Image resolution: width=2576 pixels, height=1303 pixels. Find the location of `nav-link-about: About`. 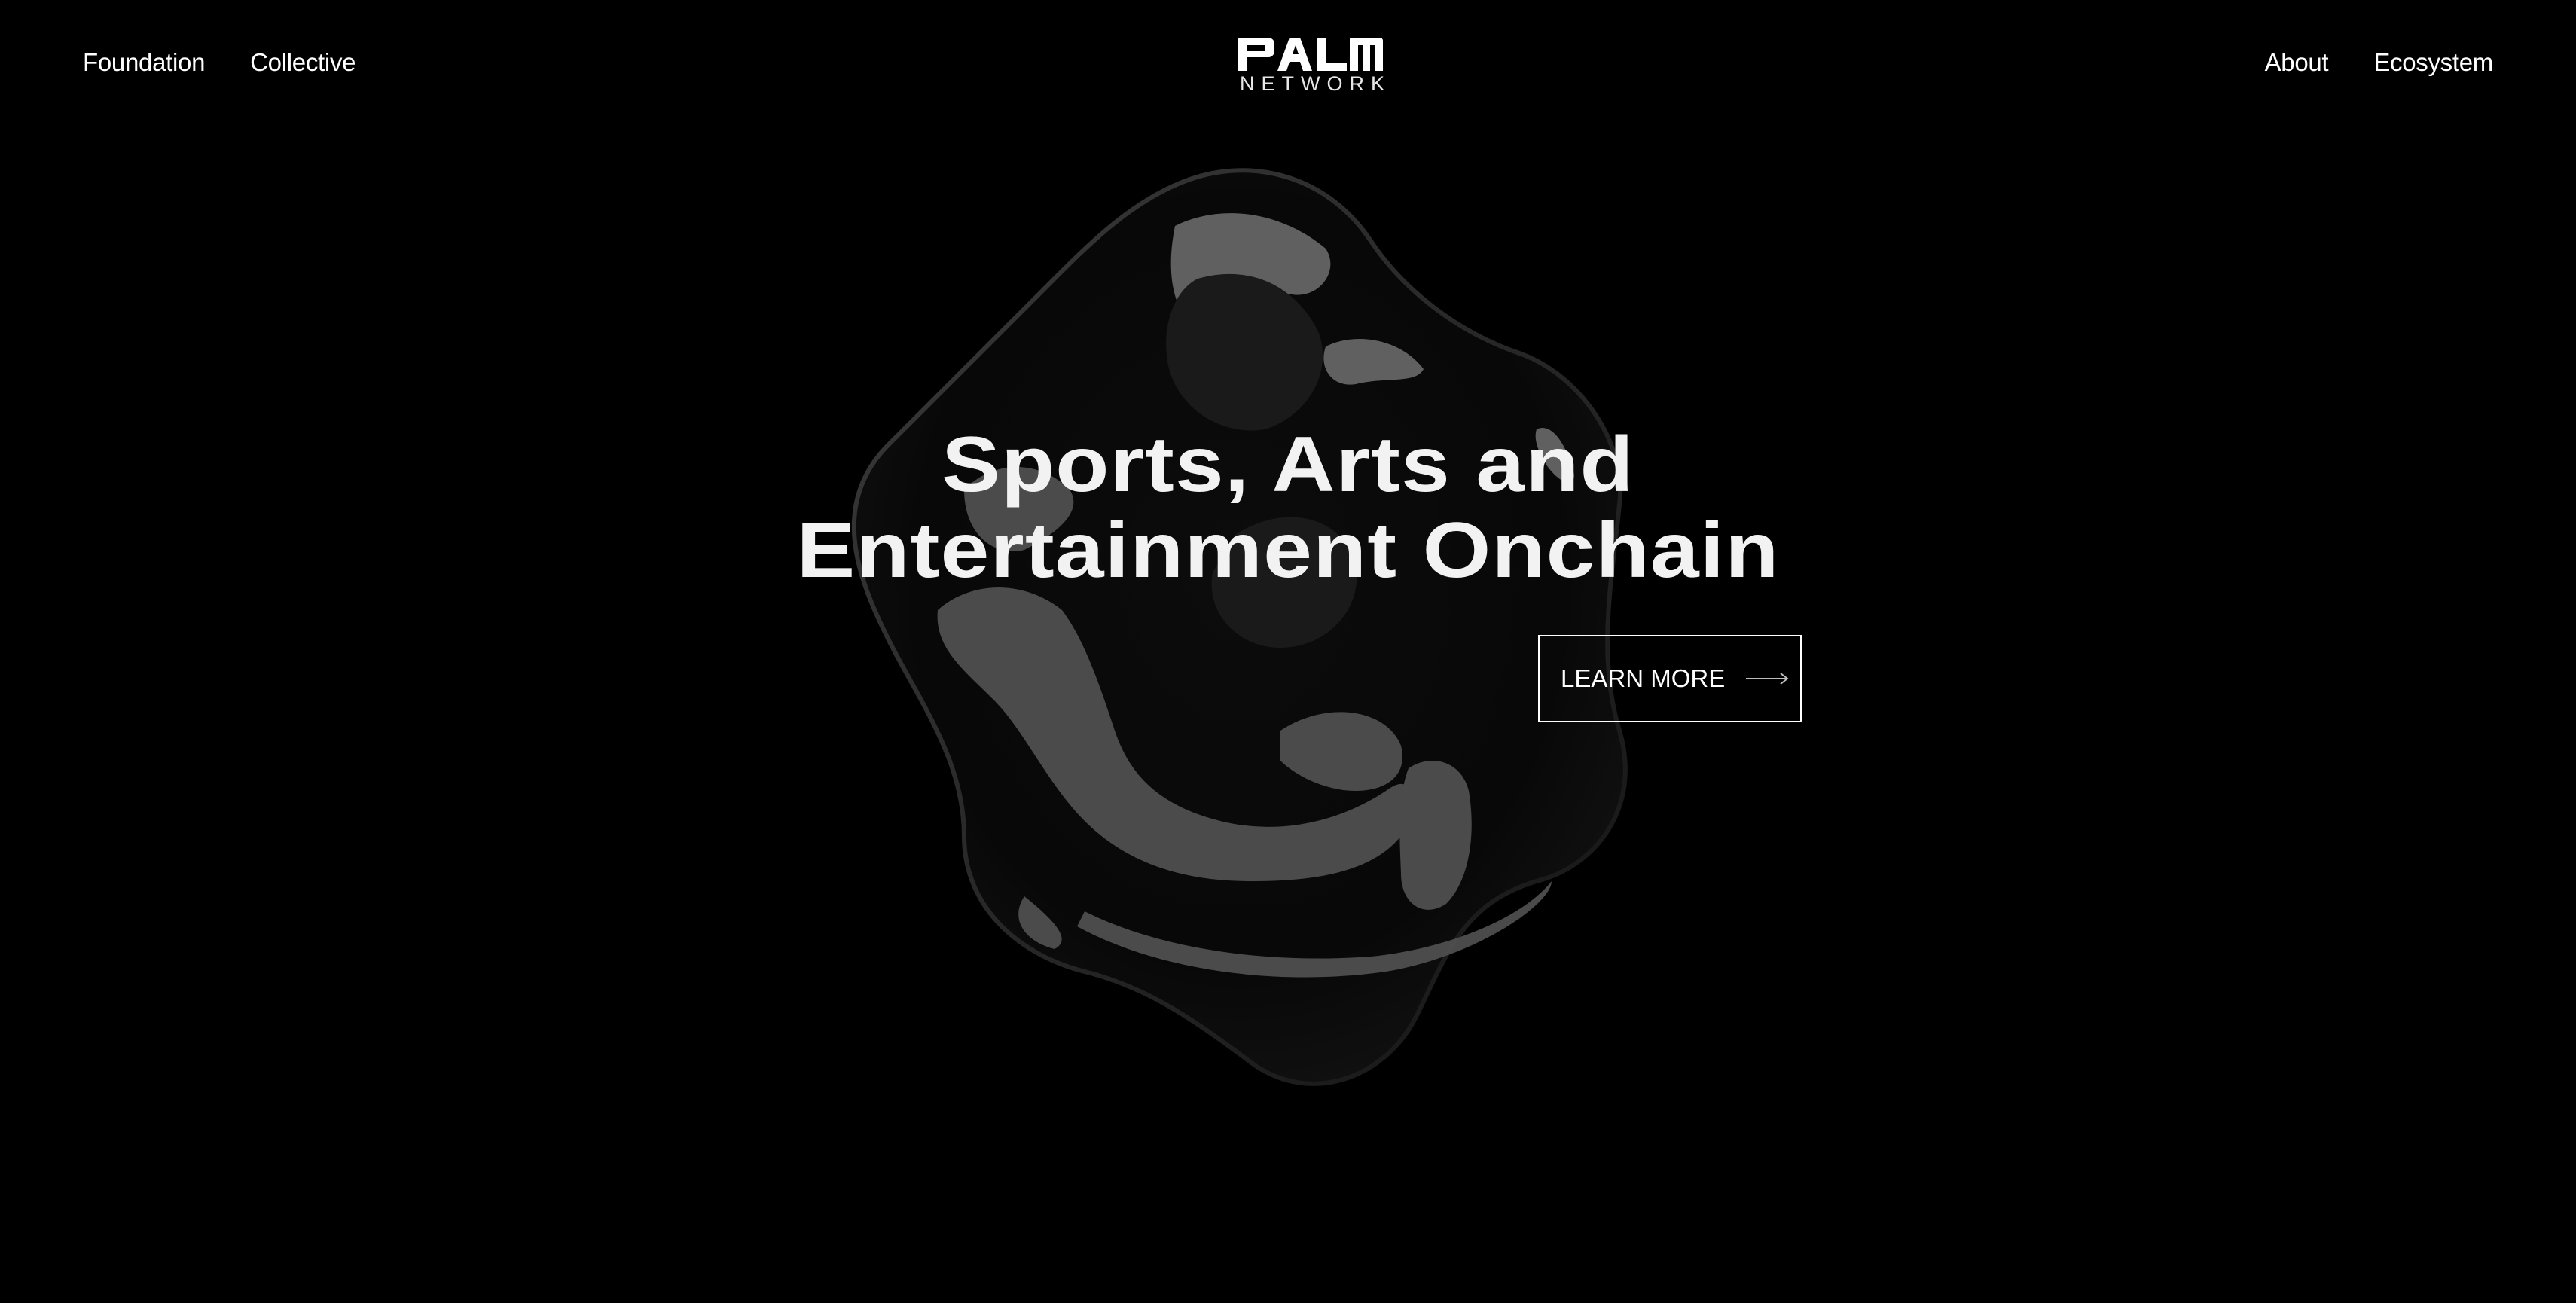

nav-link-about: About is located at coordinates (2297, 62).